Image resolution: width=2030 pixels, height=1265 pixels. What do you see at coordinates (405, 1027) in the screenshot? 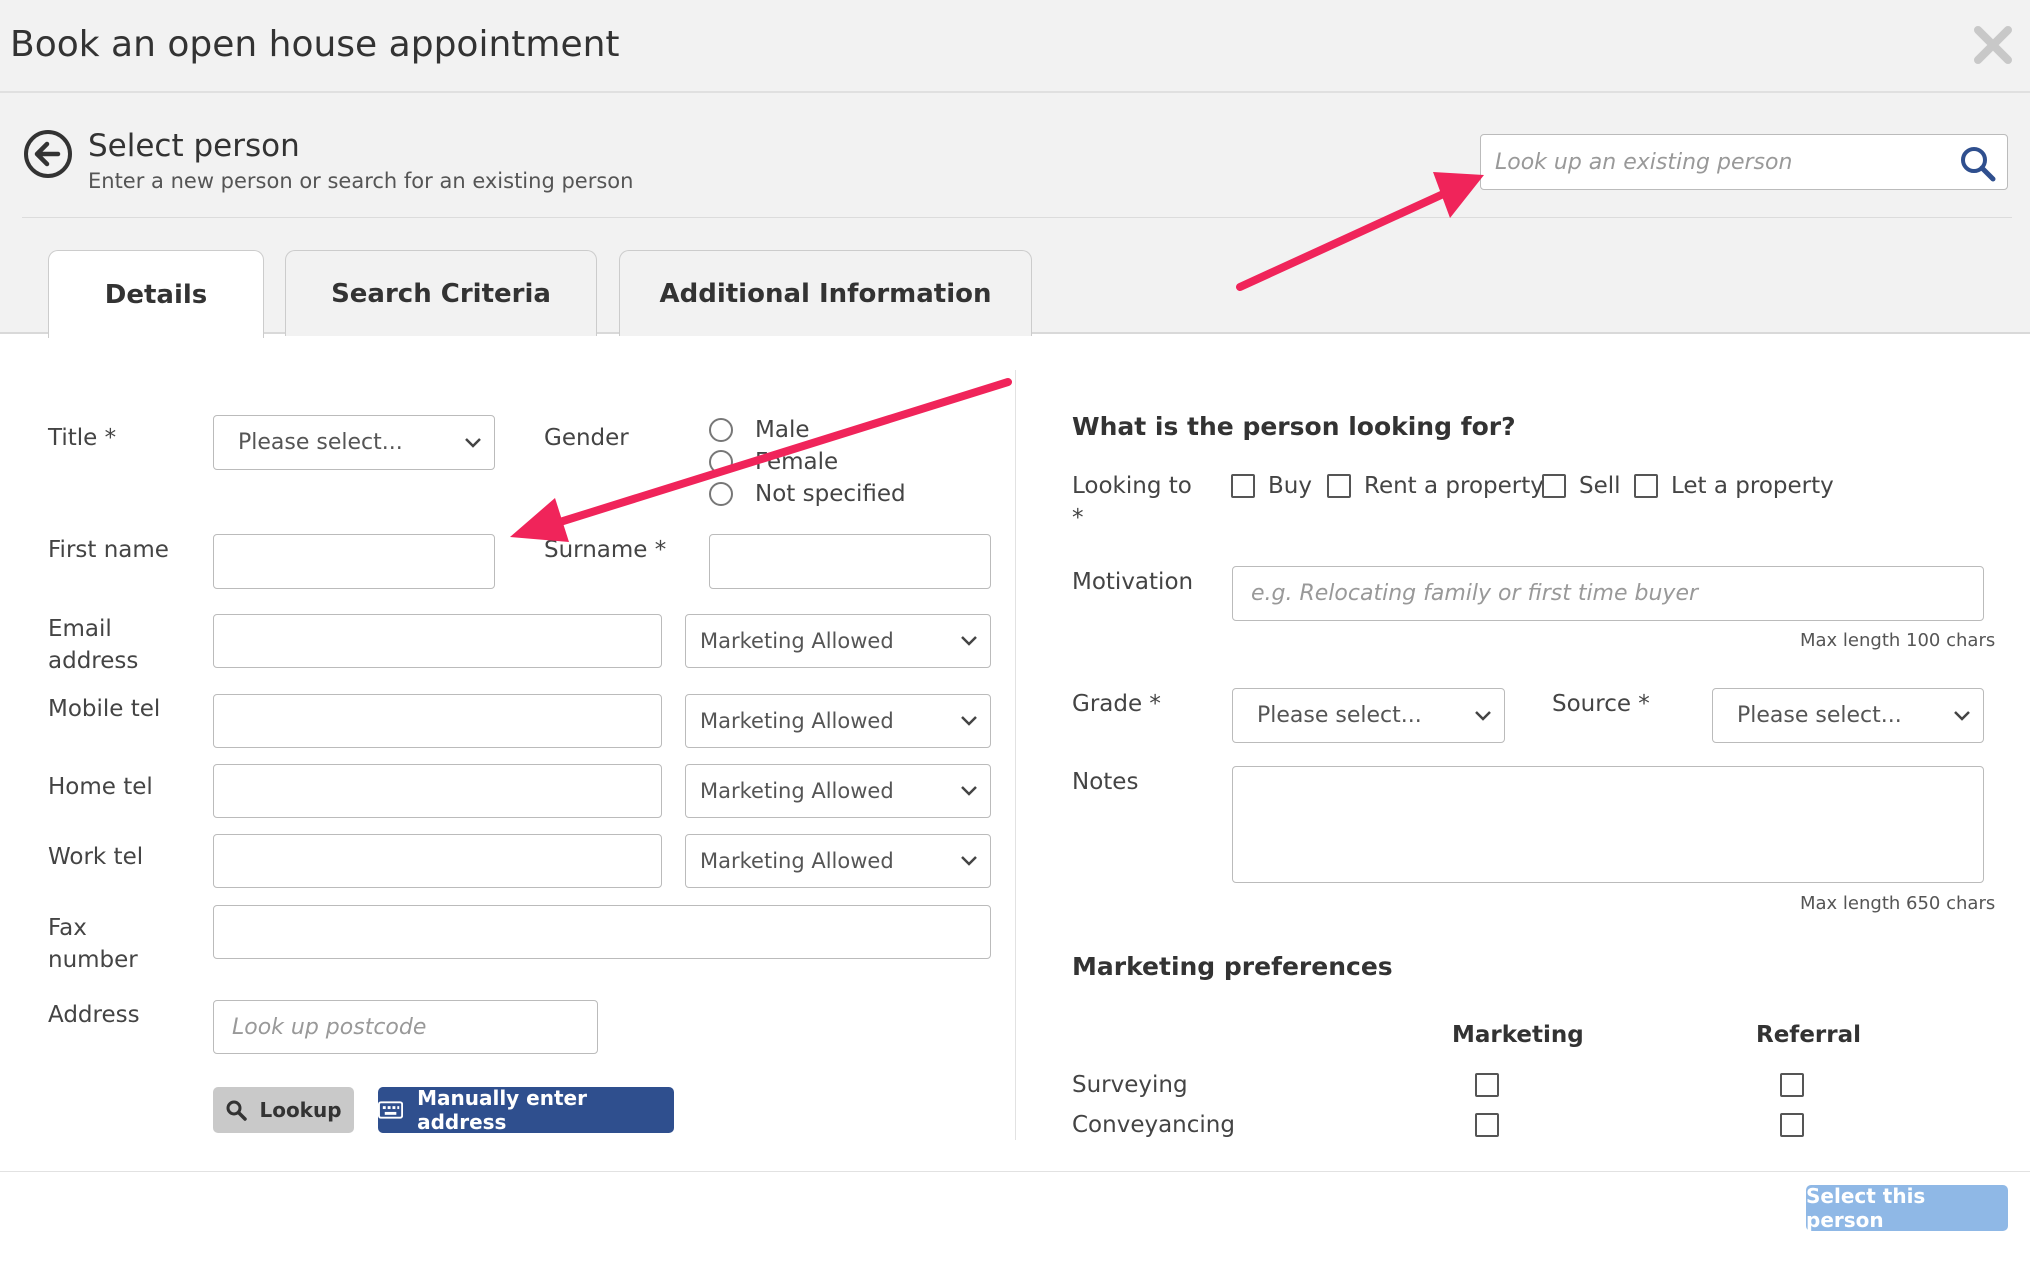
I see `postcode-input: Look up postcode` at bounding box center [405, 1027].